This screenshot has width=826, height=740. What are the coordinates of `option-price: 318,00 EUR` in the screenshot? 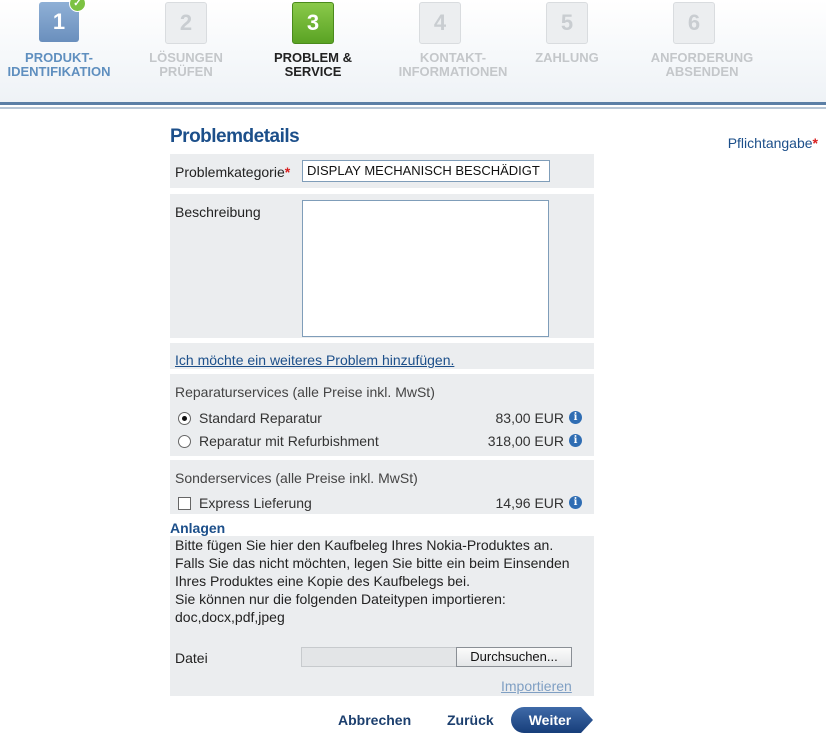 It's located at (525, 441).